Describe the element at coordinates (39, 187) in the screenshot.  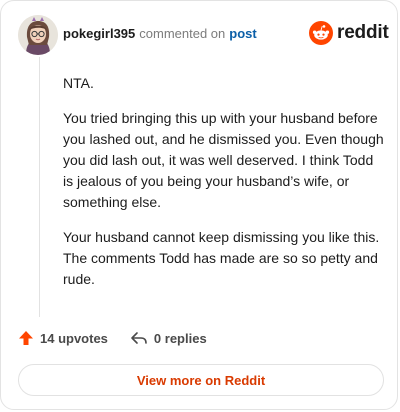
I see `thread-line` at that location.